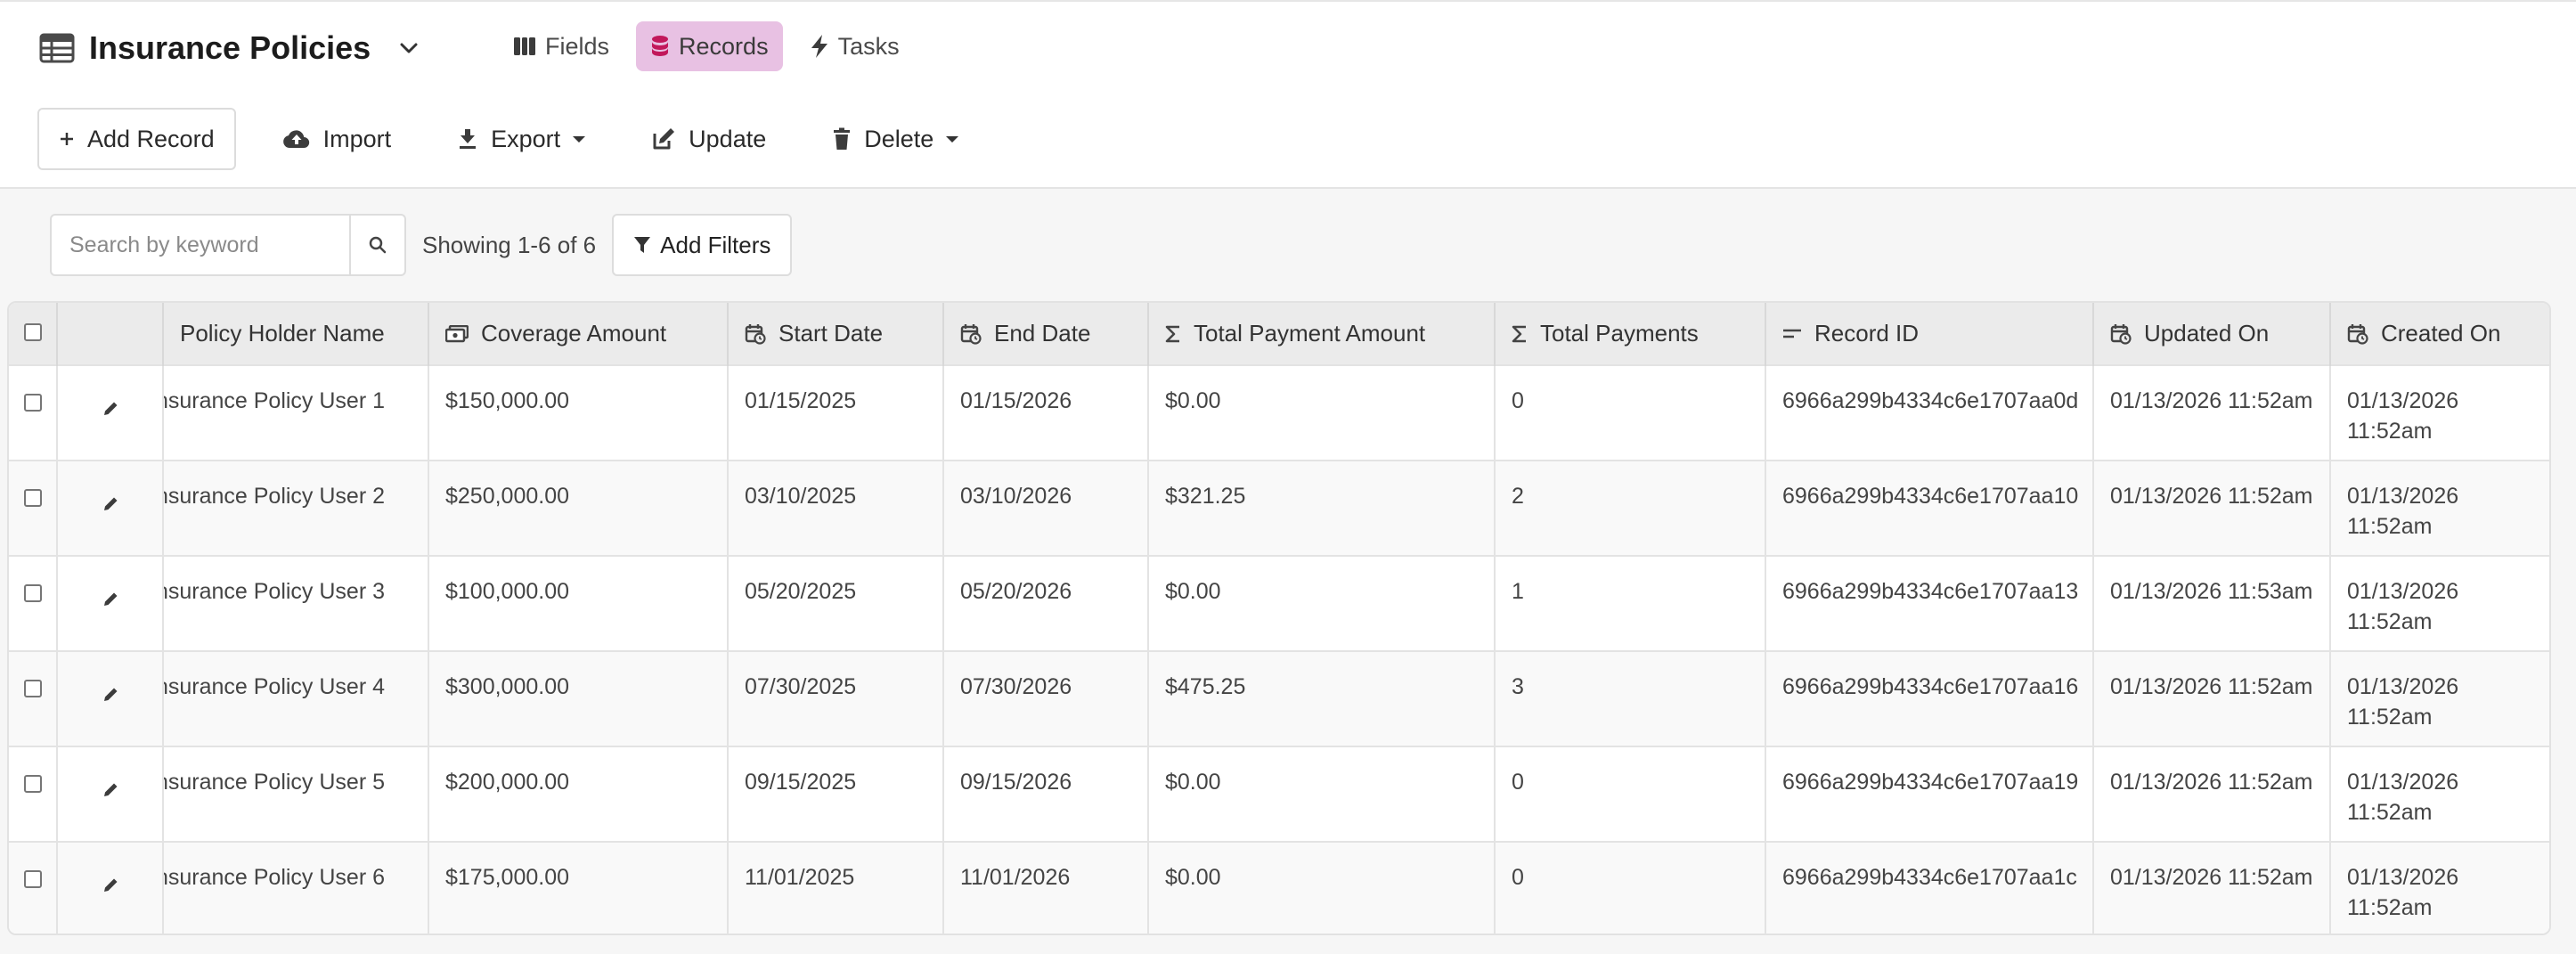  Describe the element at coordinates (1930, 604) in the screenshot. I see `cell-record-id: 6966a299b4334c6e1707aa13` at that location.